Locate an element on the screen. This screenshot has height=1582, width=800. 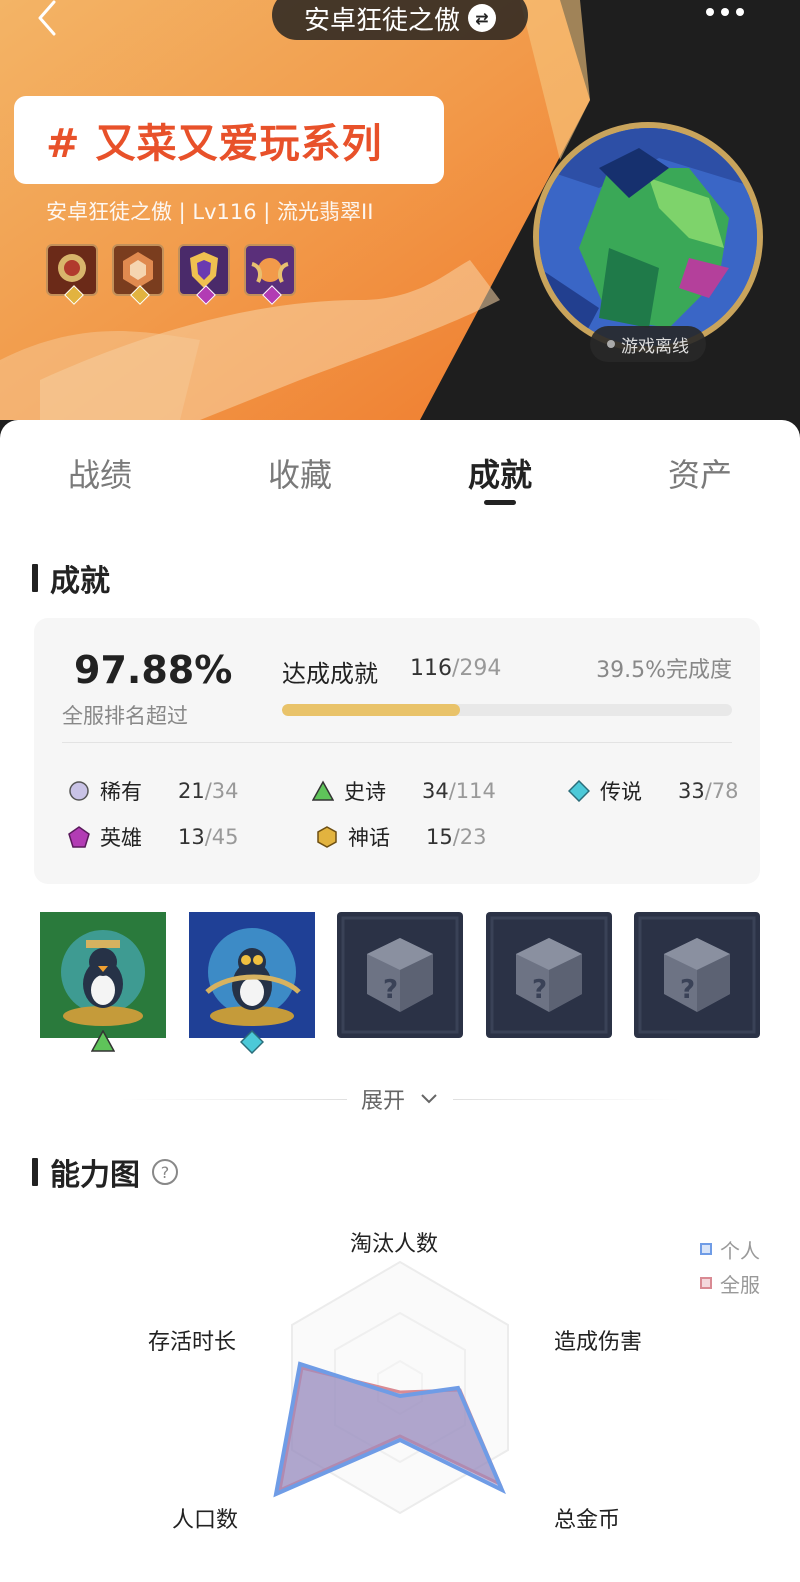
legend-diamond-icon is located at coordinates (251, 1042).